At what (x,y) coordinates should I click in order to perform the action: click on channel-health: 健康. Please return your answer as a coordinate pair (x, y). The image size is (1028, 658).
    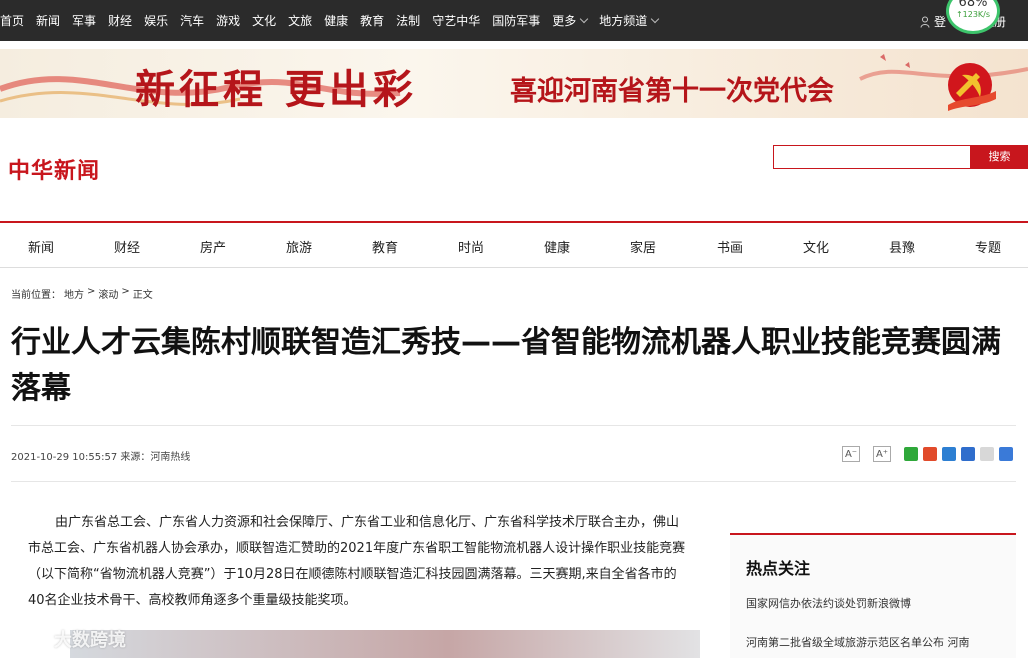
    Looking at the image, I should click on (557, 246).